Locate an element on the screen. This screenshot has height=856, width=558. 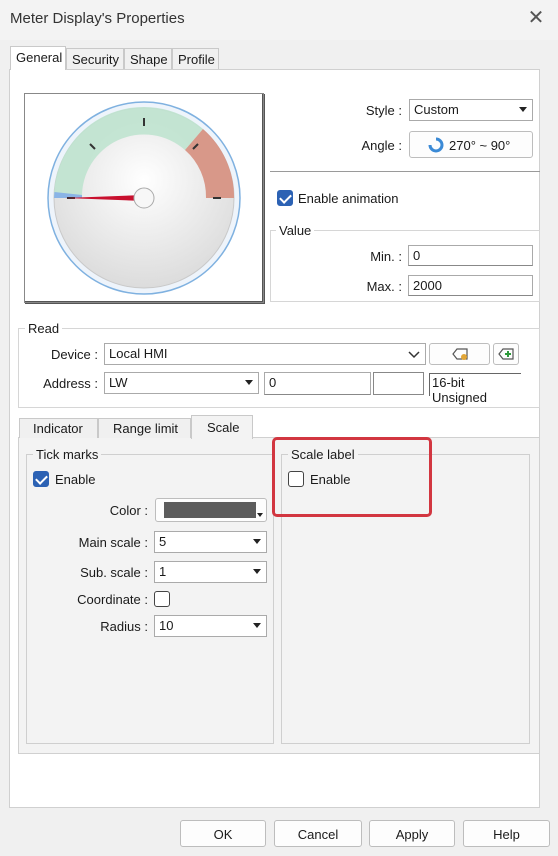
color-swatch is located at coordinates (210, 510).